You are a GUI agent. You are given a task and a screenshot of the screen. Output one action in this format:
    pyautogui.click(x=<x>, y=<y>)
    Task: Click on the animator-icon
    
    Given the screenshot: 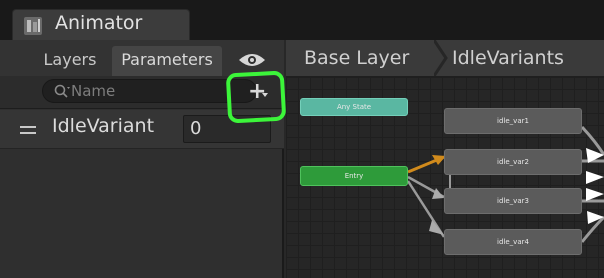 What is the action you would take?
    pyautogui.click(x=33, y=26)
    